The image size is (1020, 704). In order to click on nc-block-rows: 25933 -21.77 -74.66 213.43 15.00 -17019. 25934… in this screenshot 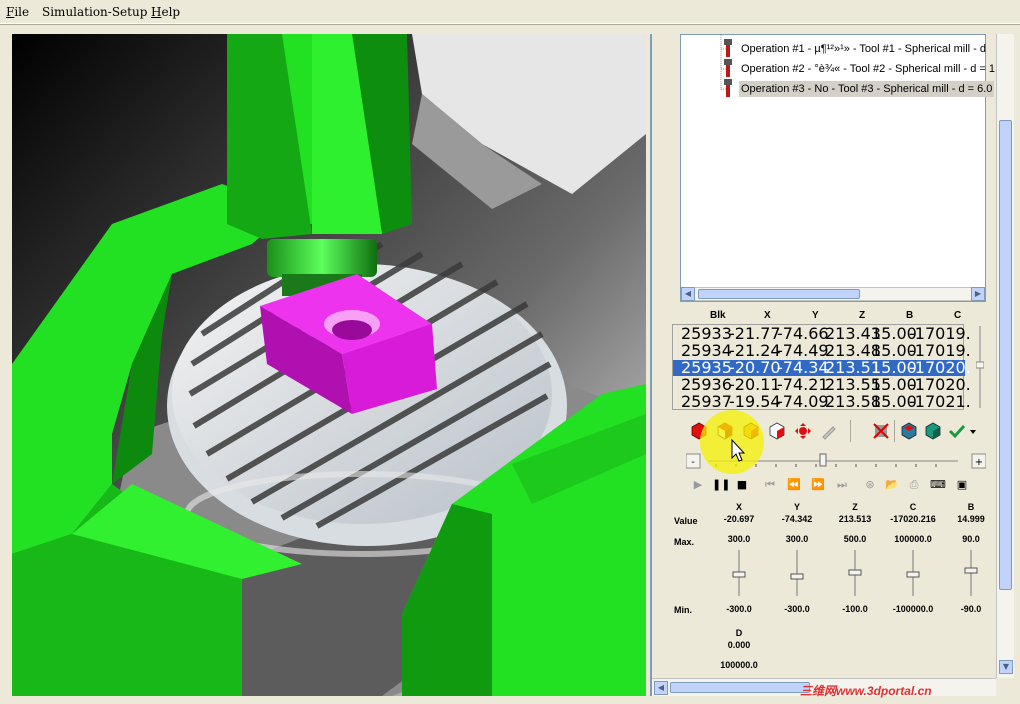, I will do `click(821, 367)`.